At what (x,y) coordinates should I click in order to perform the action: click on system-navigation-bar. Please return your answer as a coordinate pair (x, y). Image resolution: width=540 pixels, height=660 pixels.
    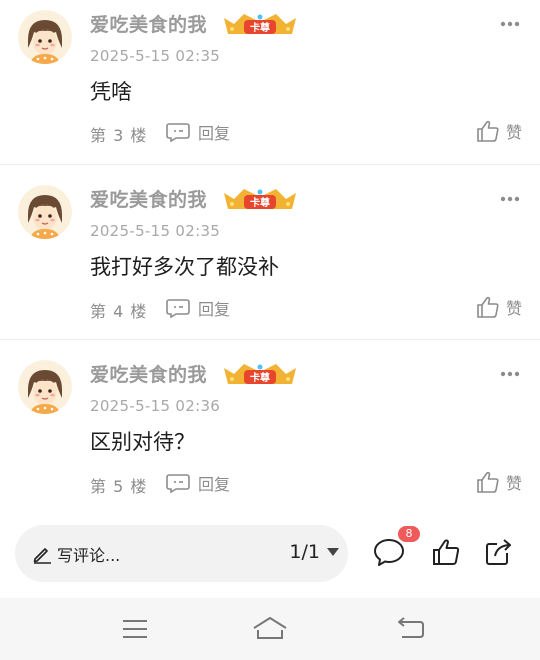
    Looking at the image, I should click on (270, 629).